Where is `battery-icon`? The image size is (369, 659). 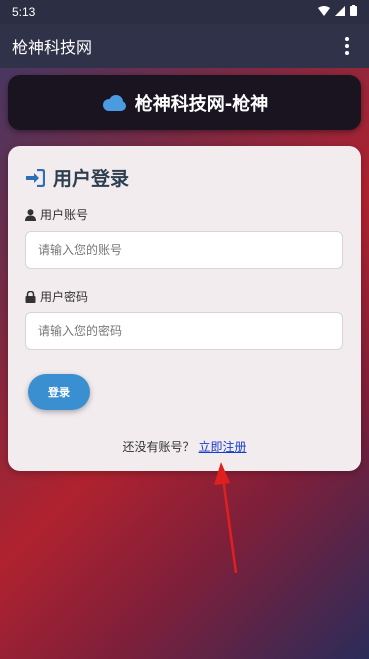
battery-icon is located at coordinates (353, 12).